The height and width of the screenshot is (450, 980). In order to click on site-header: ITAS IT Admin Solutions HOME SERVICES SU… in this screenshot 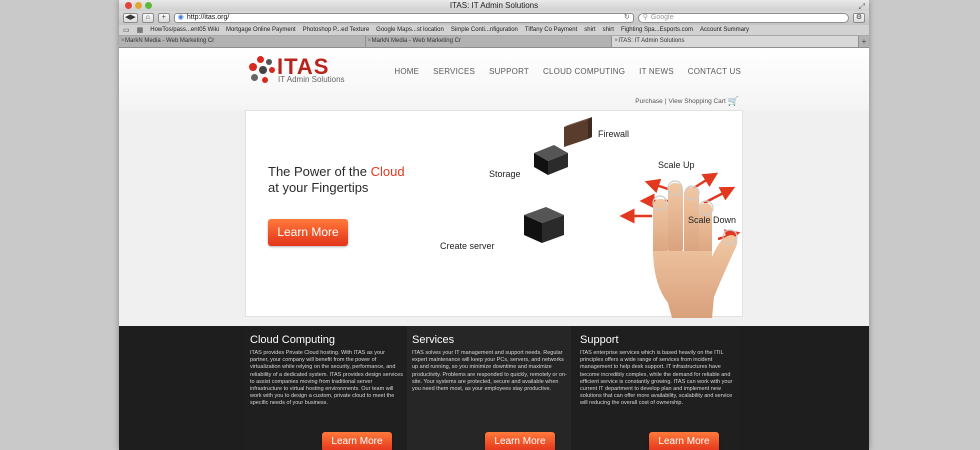, I will do `click(494, 79)`.